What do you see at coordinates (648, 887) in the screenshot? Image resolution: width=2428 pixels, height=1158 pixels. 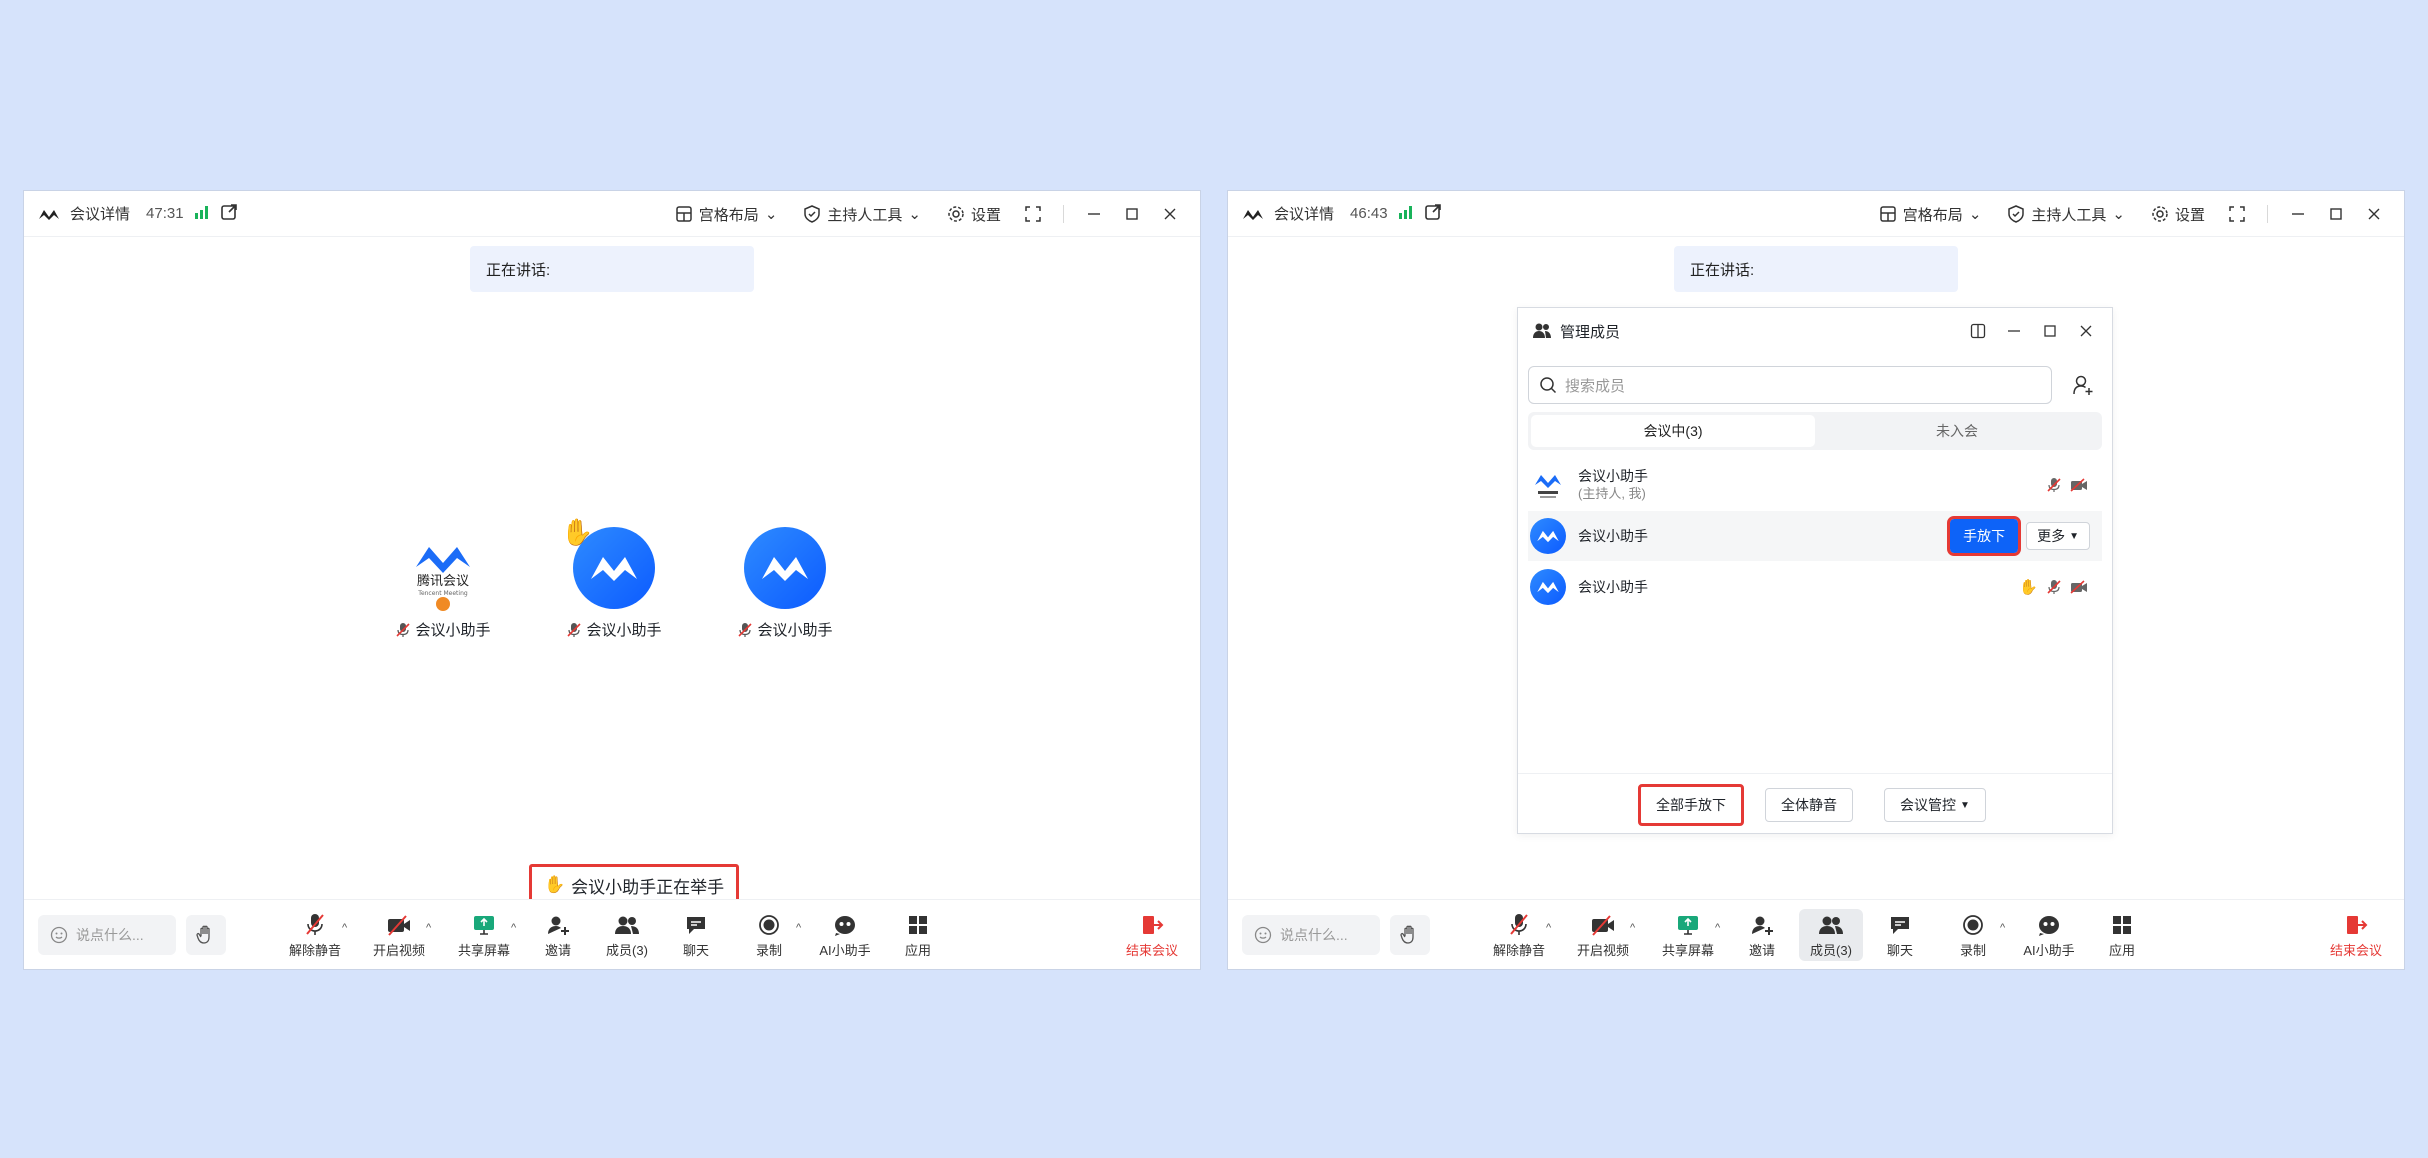 I see `toast-text: 会议小助手正在举手` at bounding box center [648, 887].